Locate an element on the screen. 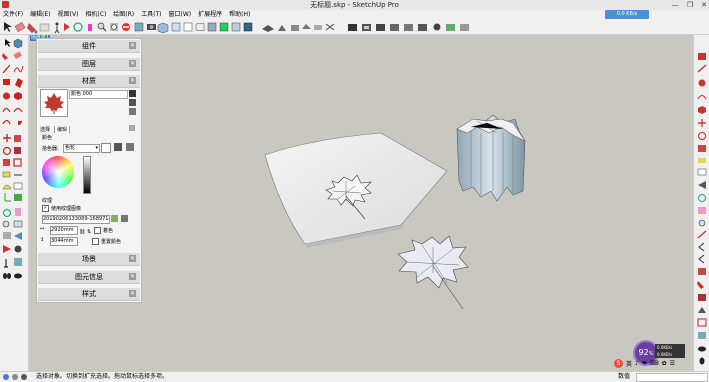  brightness-slider is located at coordinates (87, 175).